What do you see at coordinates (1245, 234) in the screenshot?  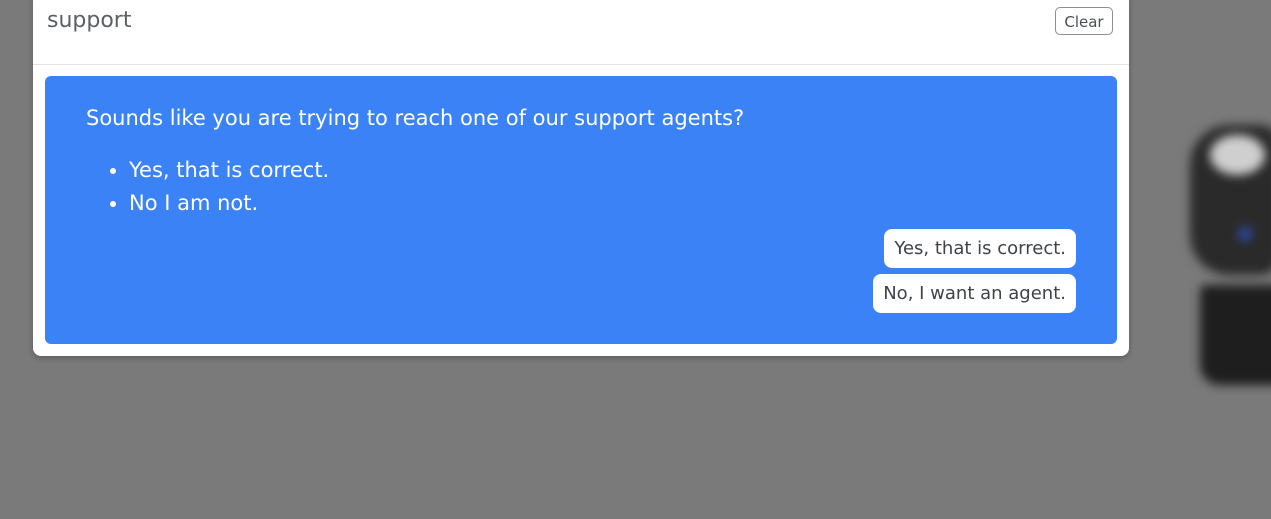 I see `blurred-object-dot` at bounding box center [1245, 234].